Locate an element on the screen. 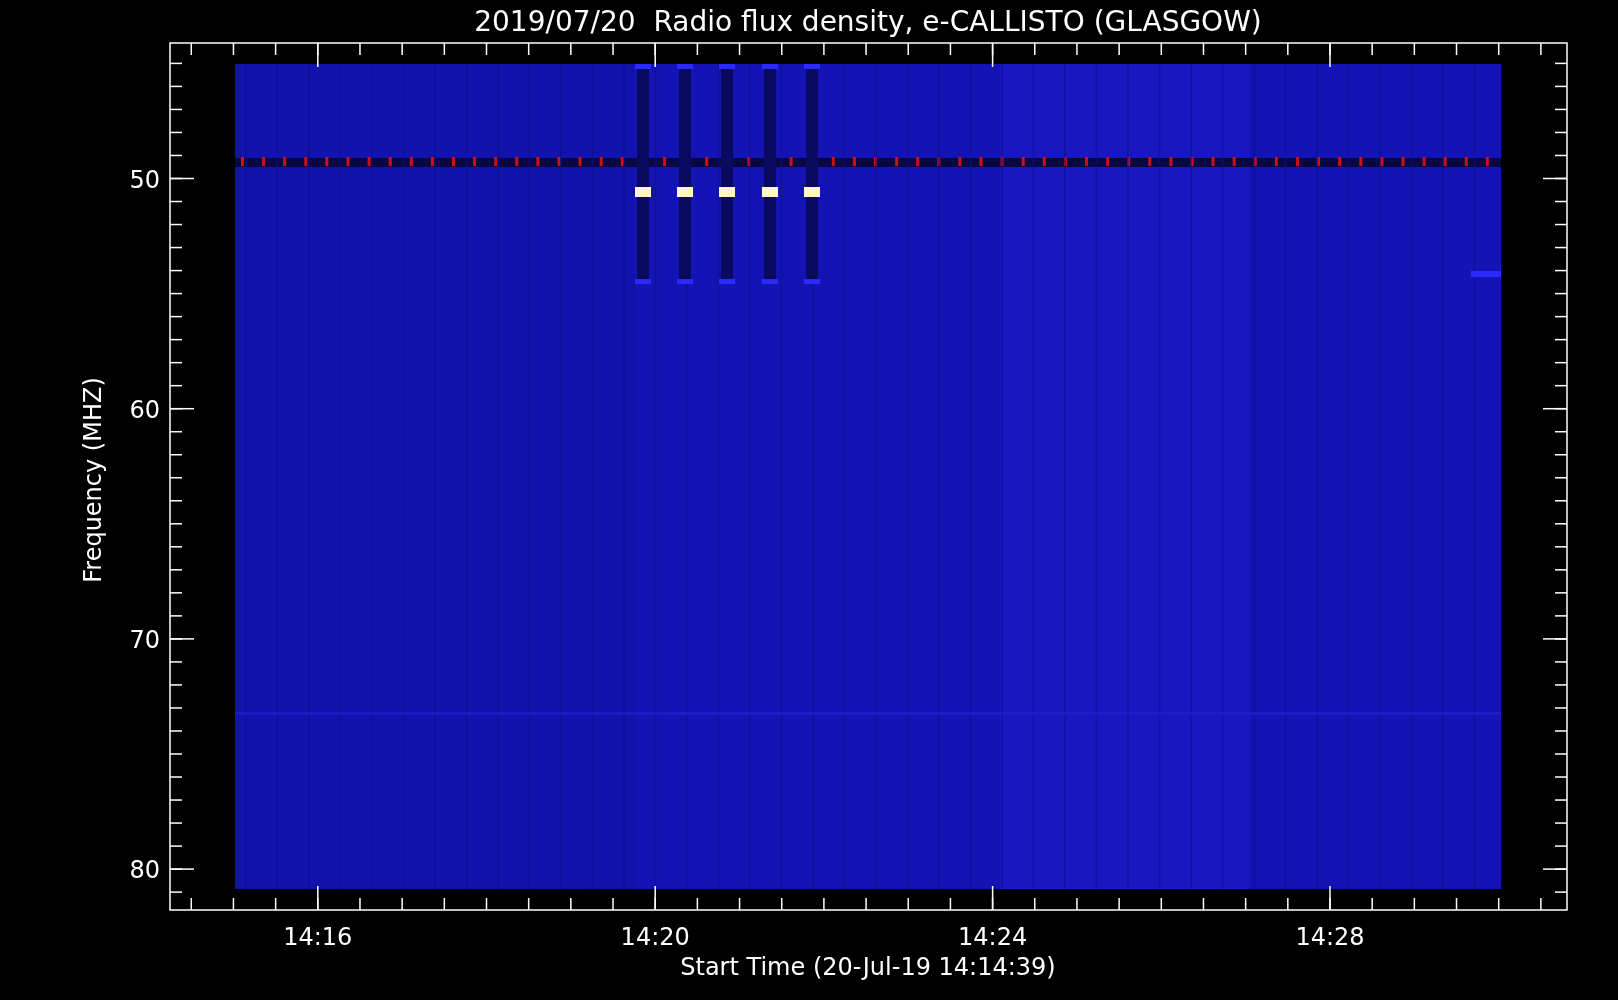 The height and width of the screenshot is (1000, 1618). x-tick-label: 14:20 is located at coordinates (655, 937).